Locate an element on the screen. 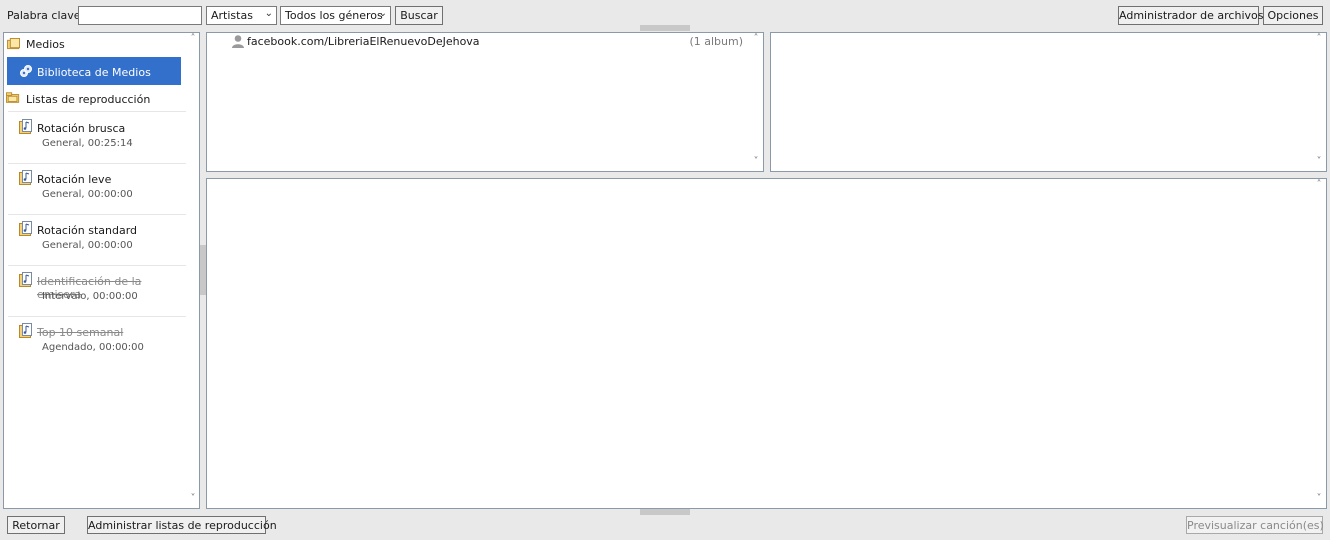 This screenshot has width=1330, height=540. genre-select-value: Todos los géneros is located at coordinates (334, 15).